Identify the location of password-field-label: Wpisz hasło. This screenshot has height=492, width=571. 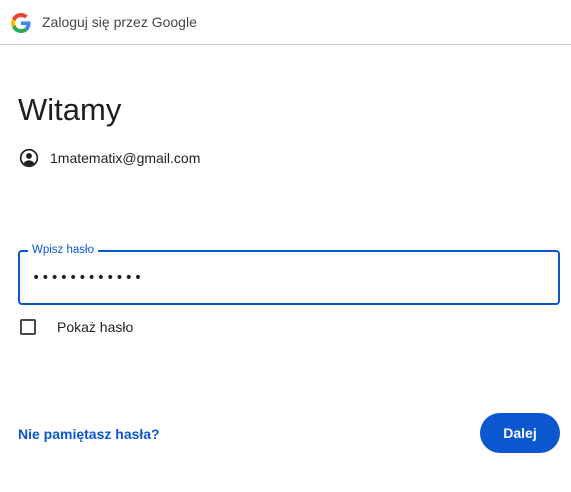
(63, 250).